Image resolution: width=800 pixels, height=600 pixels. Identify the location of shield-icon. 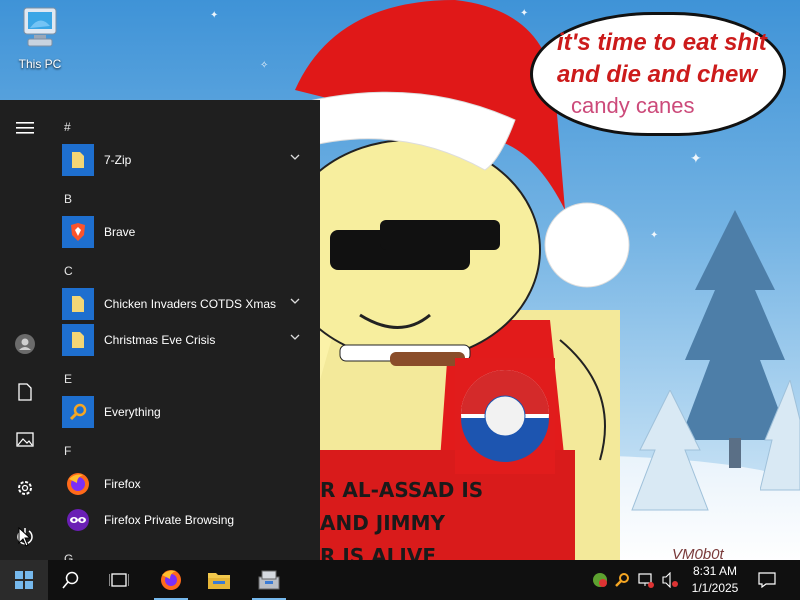
(600, 580).